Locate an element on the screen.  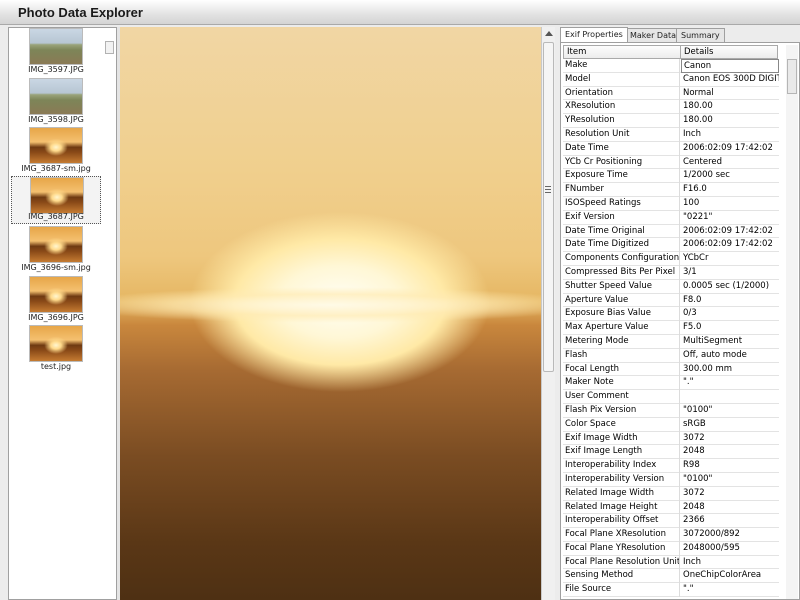
property-value: Canon is located at coordinates (730, 66).